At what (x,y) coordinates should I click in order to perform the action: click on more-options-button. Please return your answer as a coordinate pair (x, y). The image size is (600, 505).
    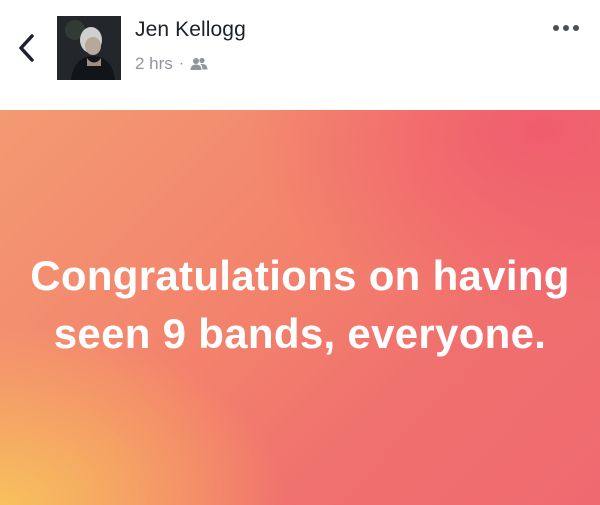
    Looking at the image, I should click on (566, 28).